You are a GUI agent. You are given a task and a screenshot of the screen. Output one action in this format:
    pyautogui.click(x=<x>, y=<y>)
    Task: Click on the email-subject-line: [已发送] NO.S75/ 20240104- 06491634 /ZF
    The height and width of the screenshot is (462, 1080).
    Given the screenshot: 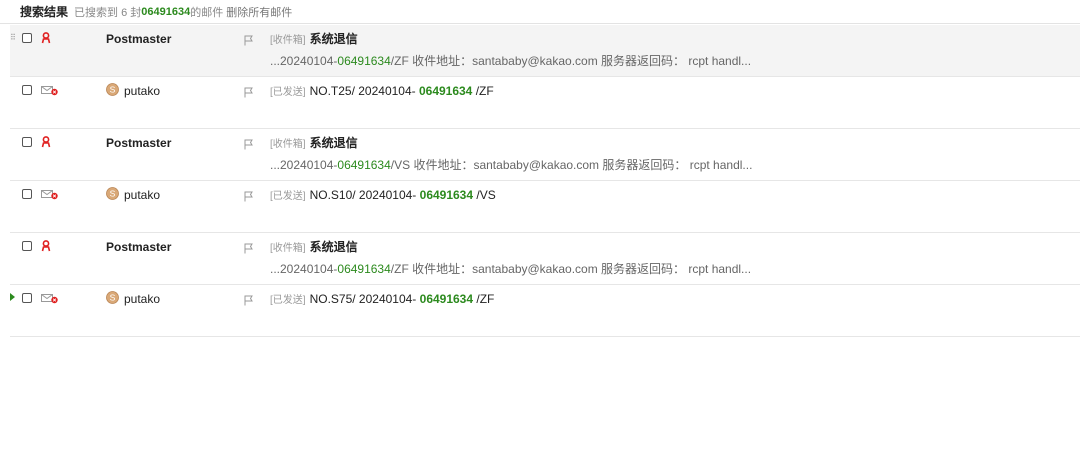 What is the action you would take?
    pyautogui.click(x=382, y=299)
    